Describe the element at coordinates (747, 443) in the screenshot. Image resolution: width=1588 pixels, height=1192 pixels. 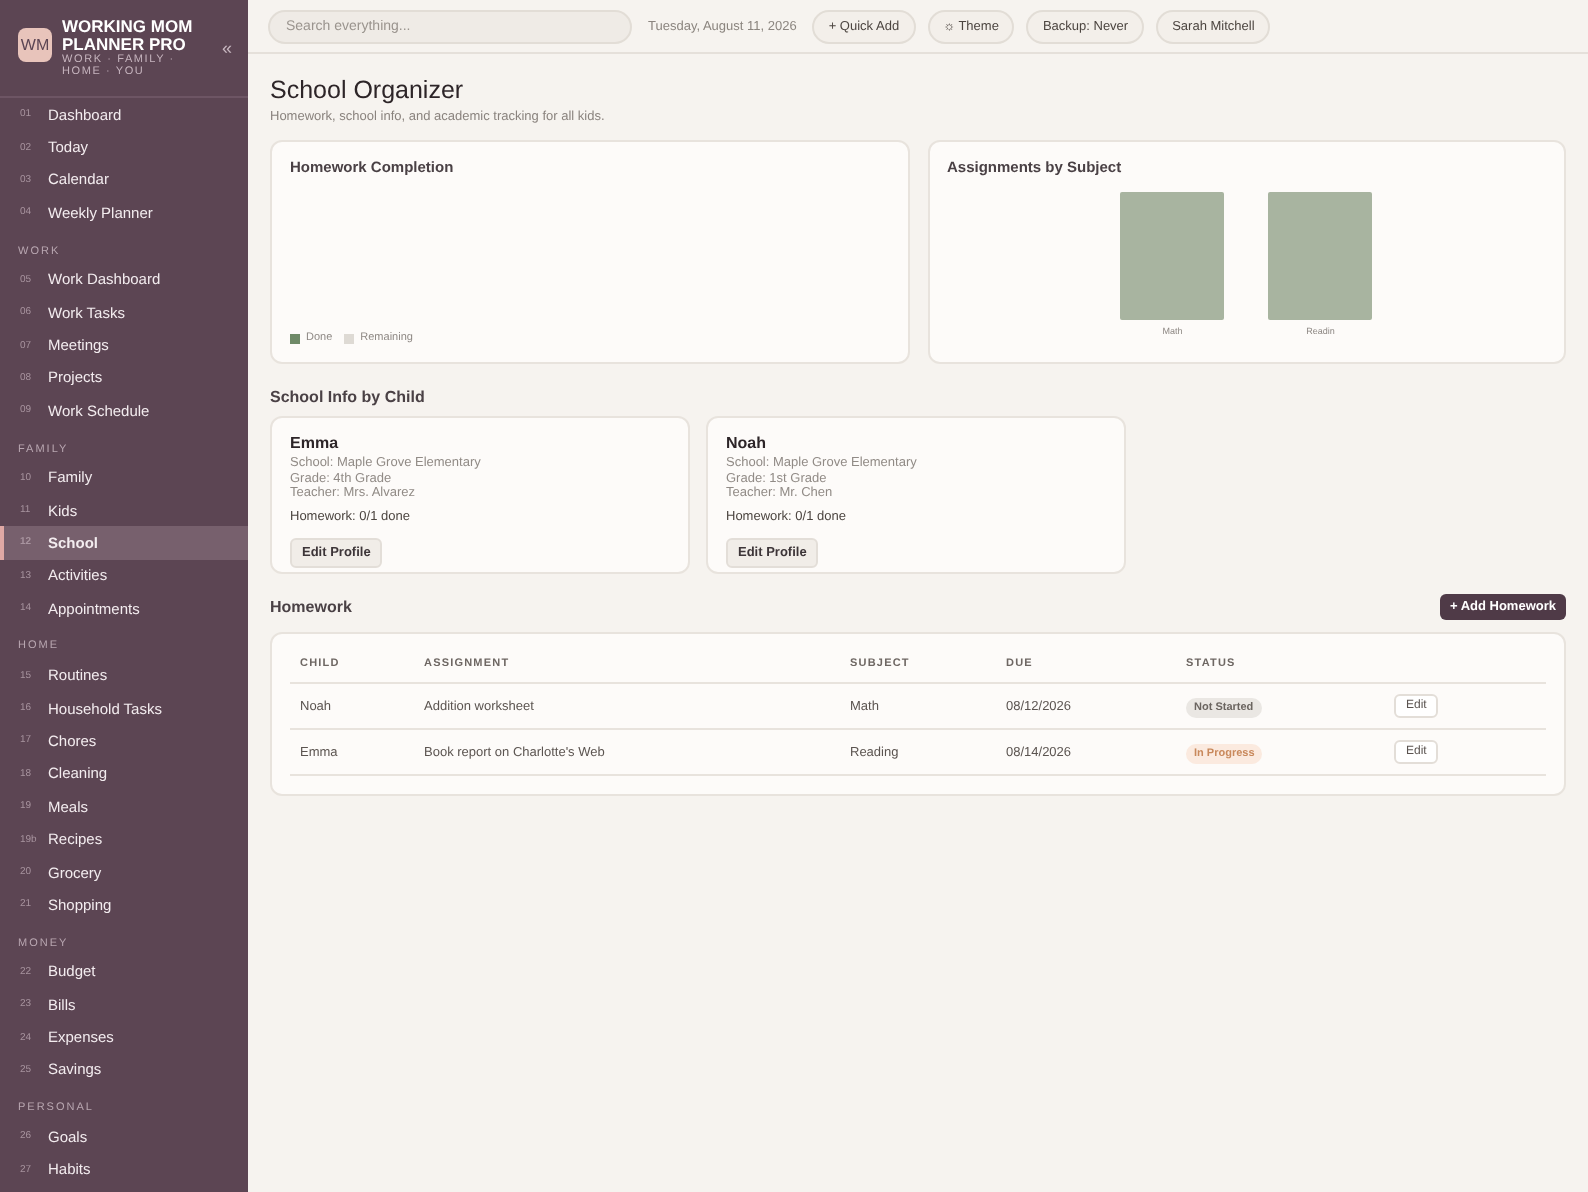
I see `child-name: Noah` at that location.